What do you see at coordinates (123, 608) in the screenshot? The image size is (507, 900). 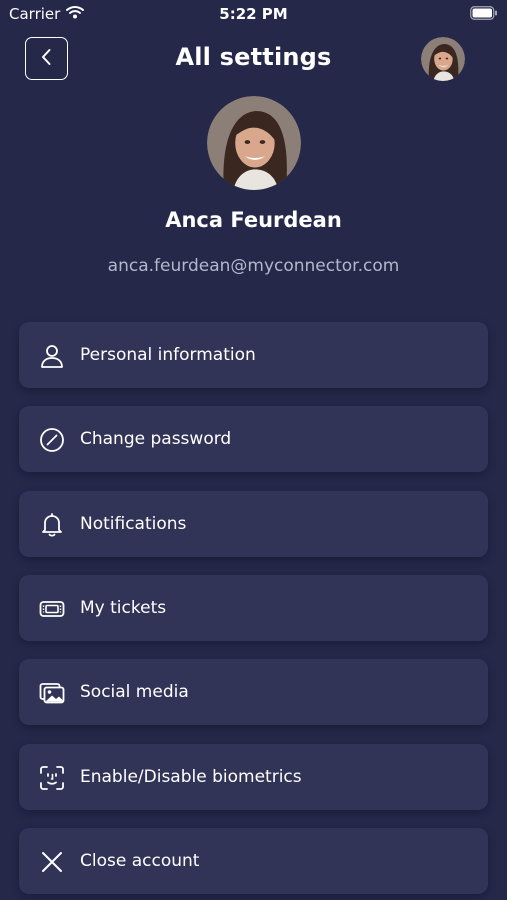 I see `menu-item-label: My tickets` at bounding box center [123, 608].